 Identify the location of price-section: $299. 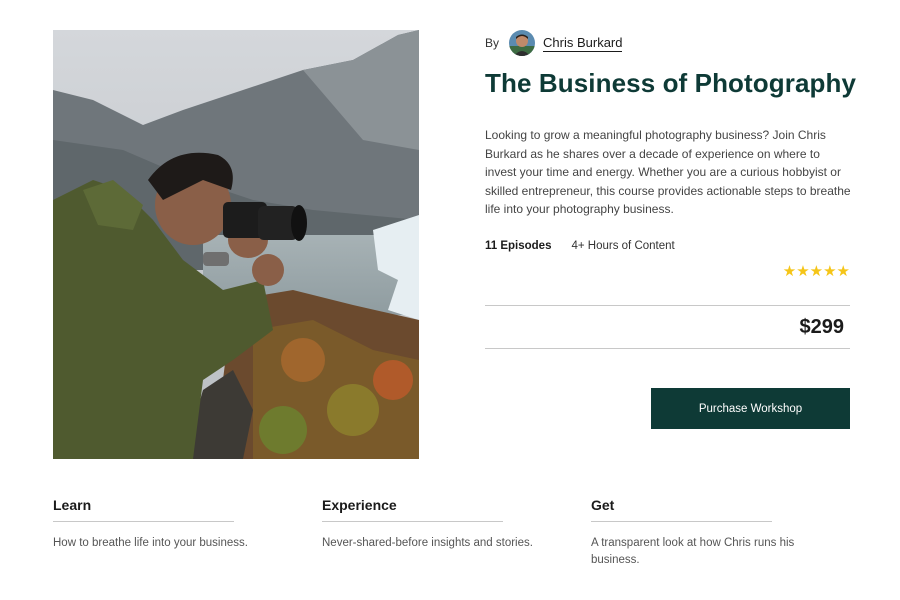
(667, 327).